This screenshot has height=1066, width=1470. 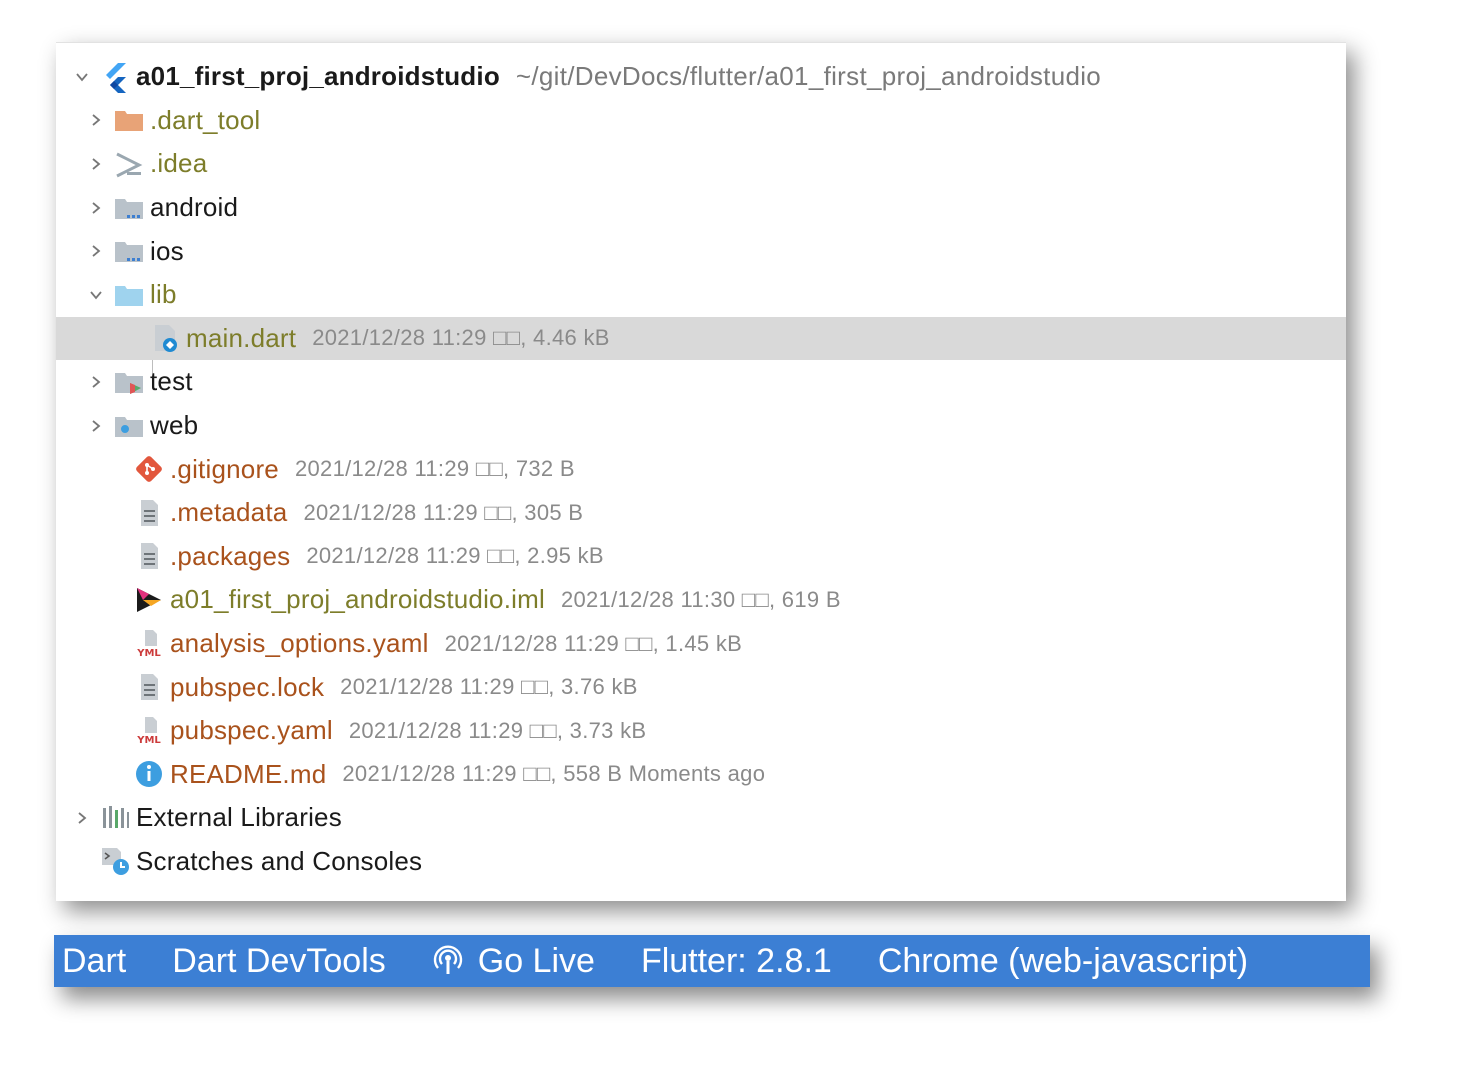 What do you see at coordinates (129, 295) in the screenshot?
I see `source-folder-icon` at bounding box center [129, 295].